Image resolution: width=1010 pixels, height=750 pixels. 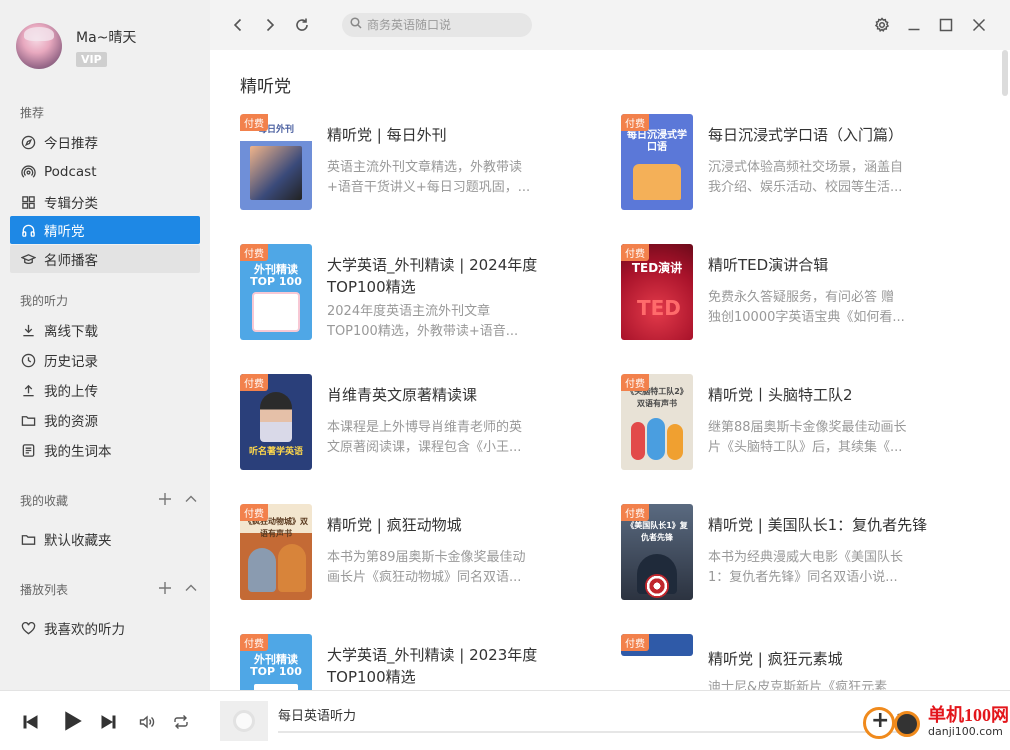 I want to click on close-icon, so click(x=979, y=25).